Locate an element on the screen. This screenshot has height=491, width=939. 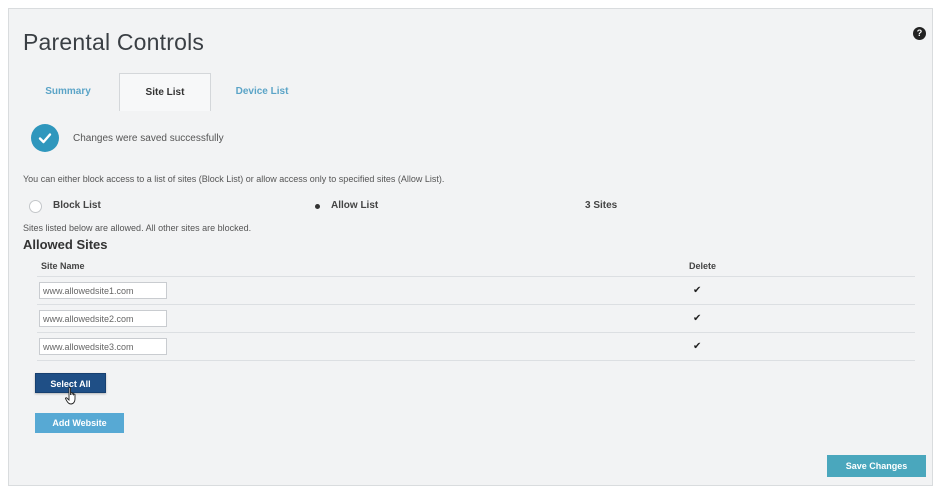
allow-list-label: Allow List is located at coordinates (355, 205).